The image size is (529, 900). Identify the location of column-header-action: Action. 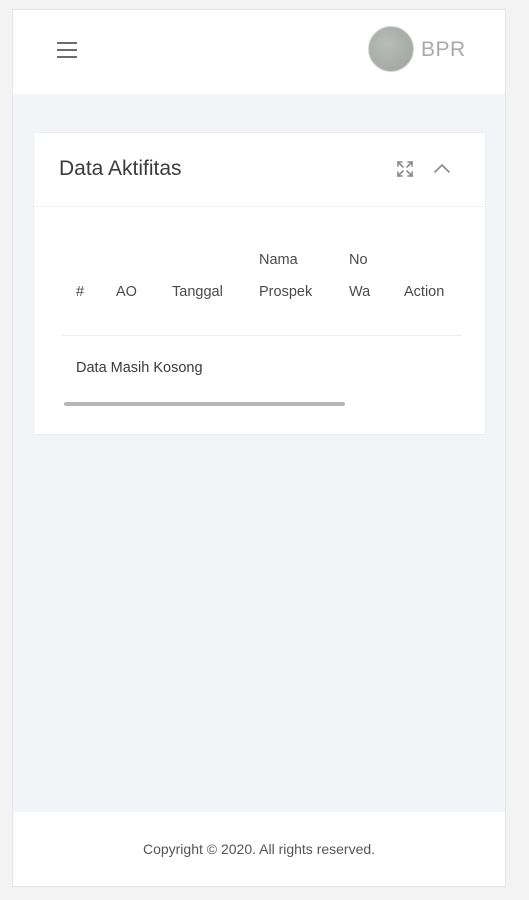
(424, 292).